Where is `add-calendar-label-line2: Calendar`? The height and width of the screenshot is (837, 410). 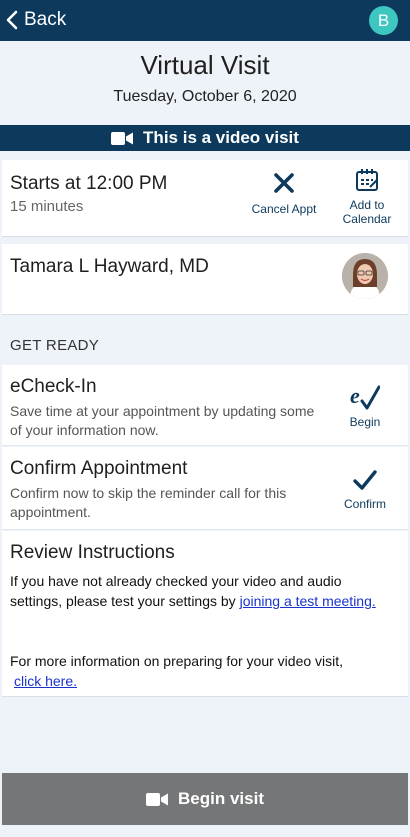 add-calendar-label-line2: Calendar is located at coordinates (367, 219).